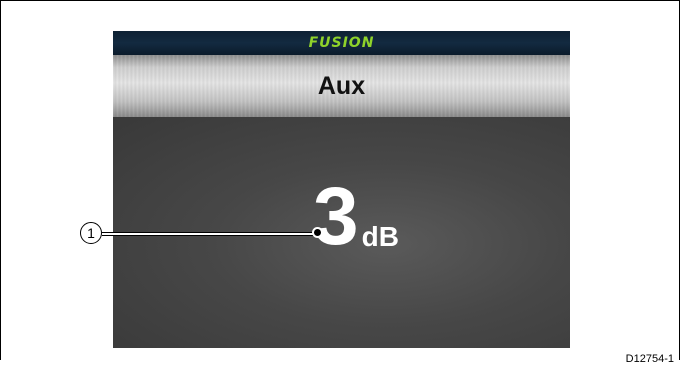  I want to click on level-readout: 3 dB, so click(356, 216).